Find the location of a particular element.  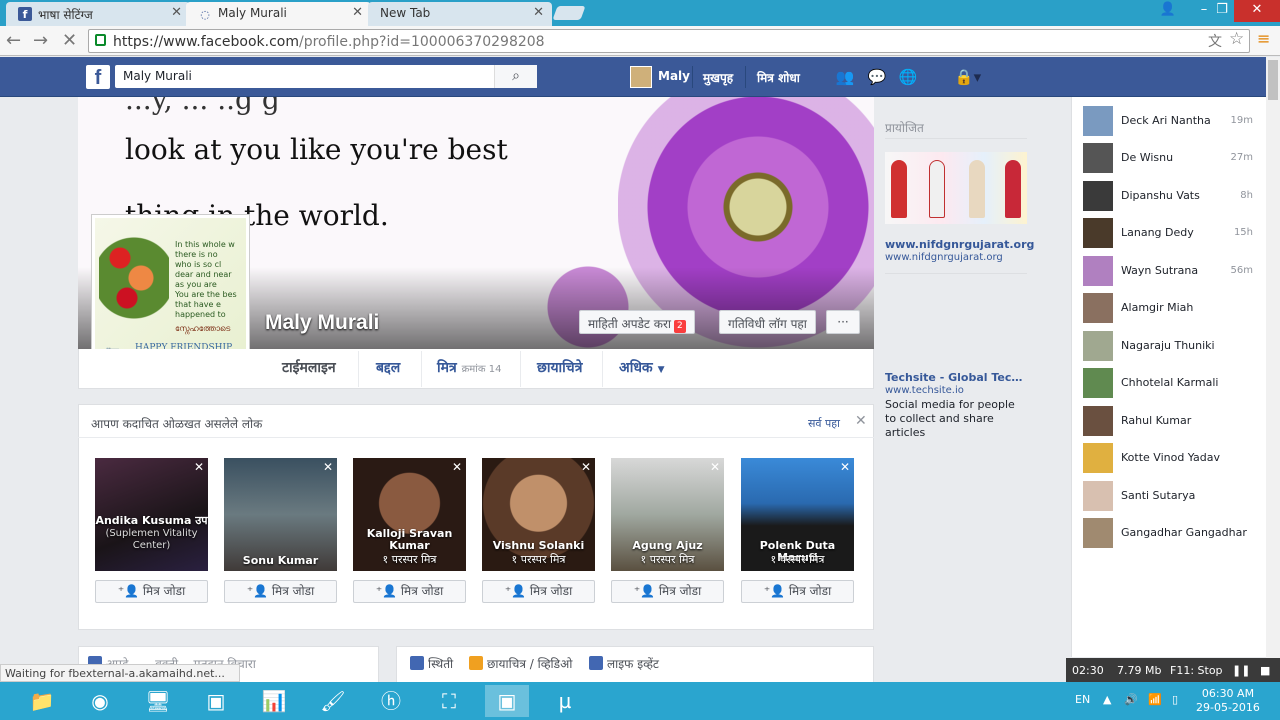

more-options-button: ··· is located at coordinates (843, 322).